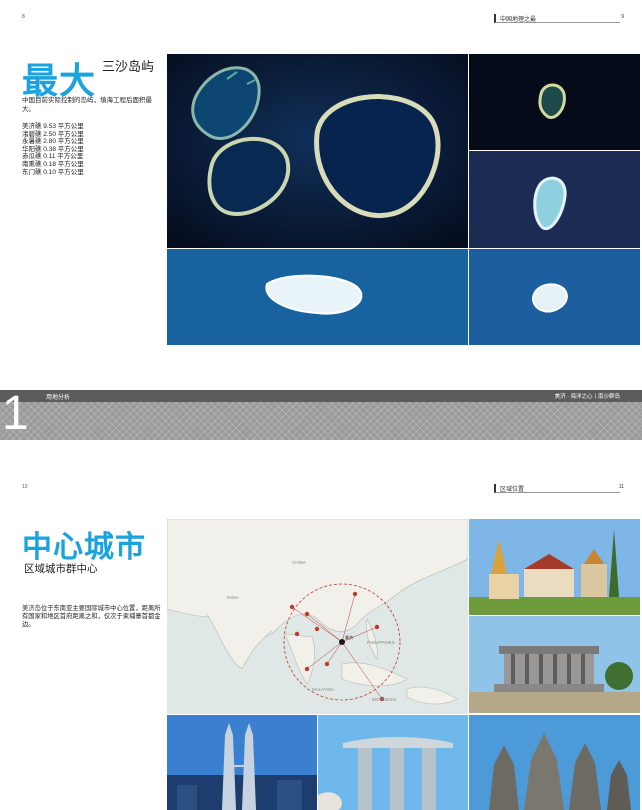 The image size is (642, 810). I want to click on page-number-right: 11, so click(621, 487).